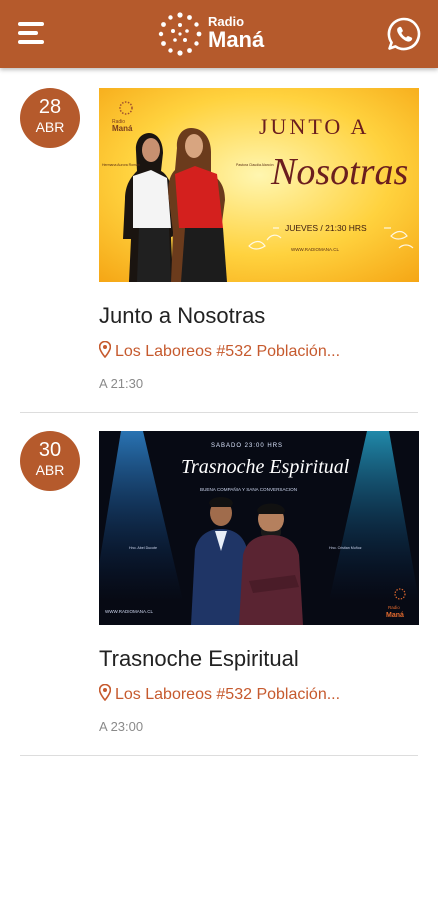 Image resolution: width=438 pixels, height=900 pixels. What do you see at coordinates (121, 726) in the screenshot?
I see `event-time: A 23:00` at bounding box center [121, 726].